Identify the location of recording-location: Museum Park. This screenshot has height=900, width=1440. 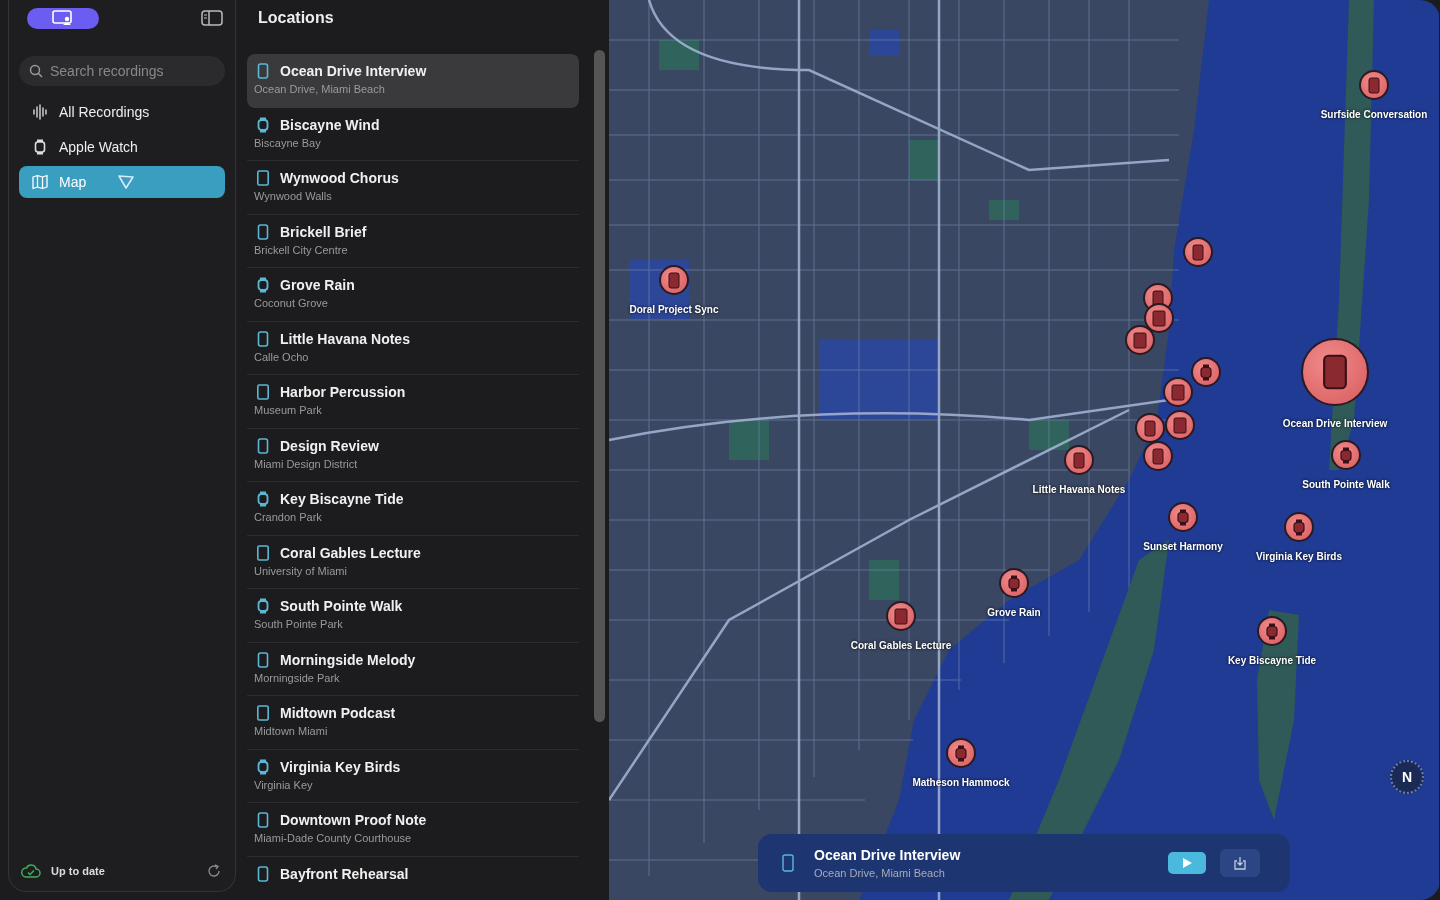
(288, 410).